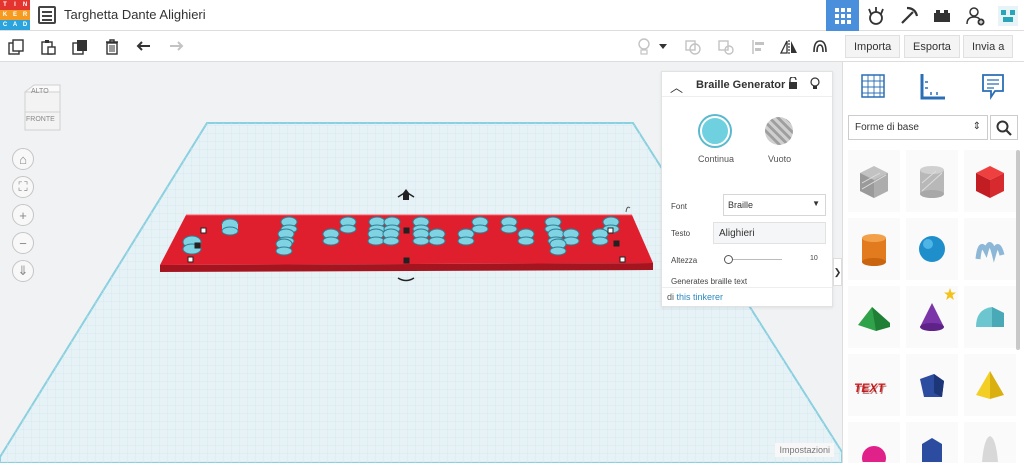 The width and height of the screenshot is (1024, 463). I want to click on shape-category-value: Forme di base, so click(887, 127).